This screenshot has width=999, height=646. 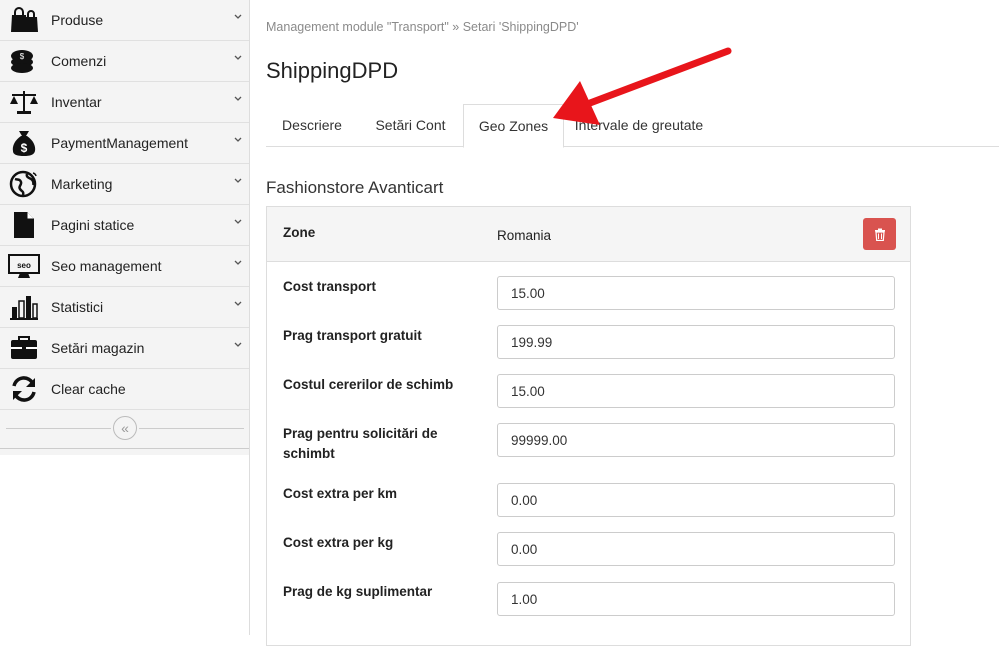 I want to click on double-chevron-left-icon: «, so click(x=125, y=428).